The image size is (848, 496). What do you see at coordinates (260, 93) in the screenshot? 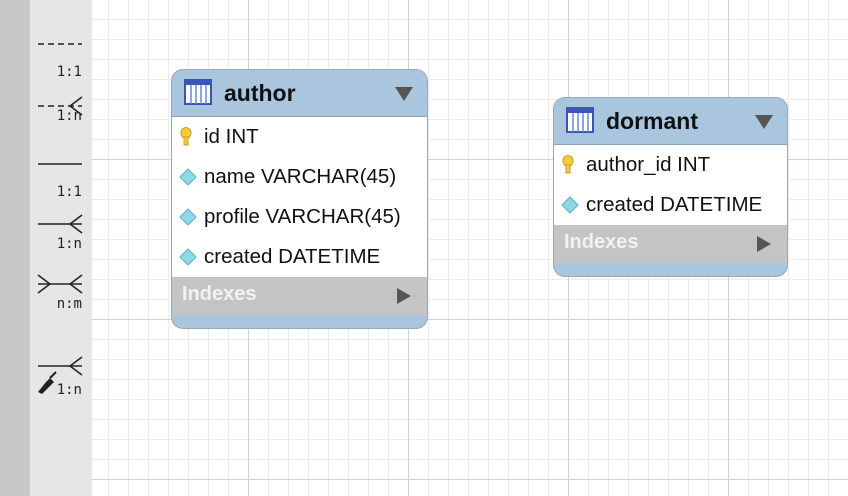
I see `table-name: author` at bounding box center [260, 93].